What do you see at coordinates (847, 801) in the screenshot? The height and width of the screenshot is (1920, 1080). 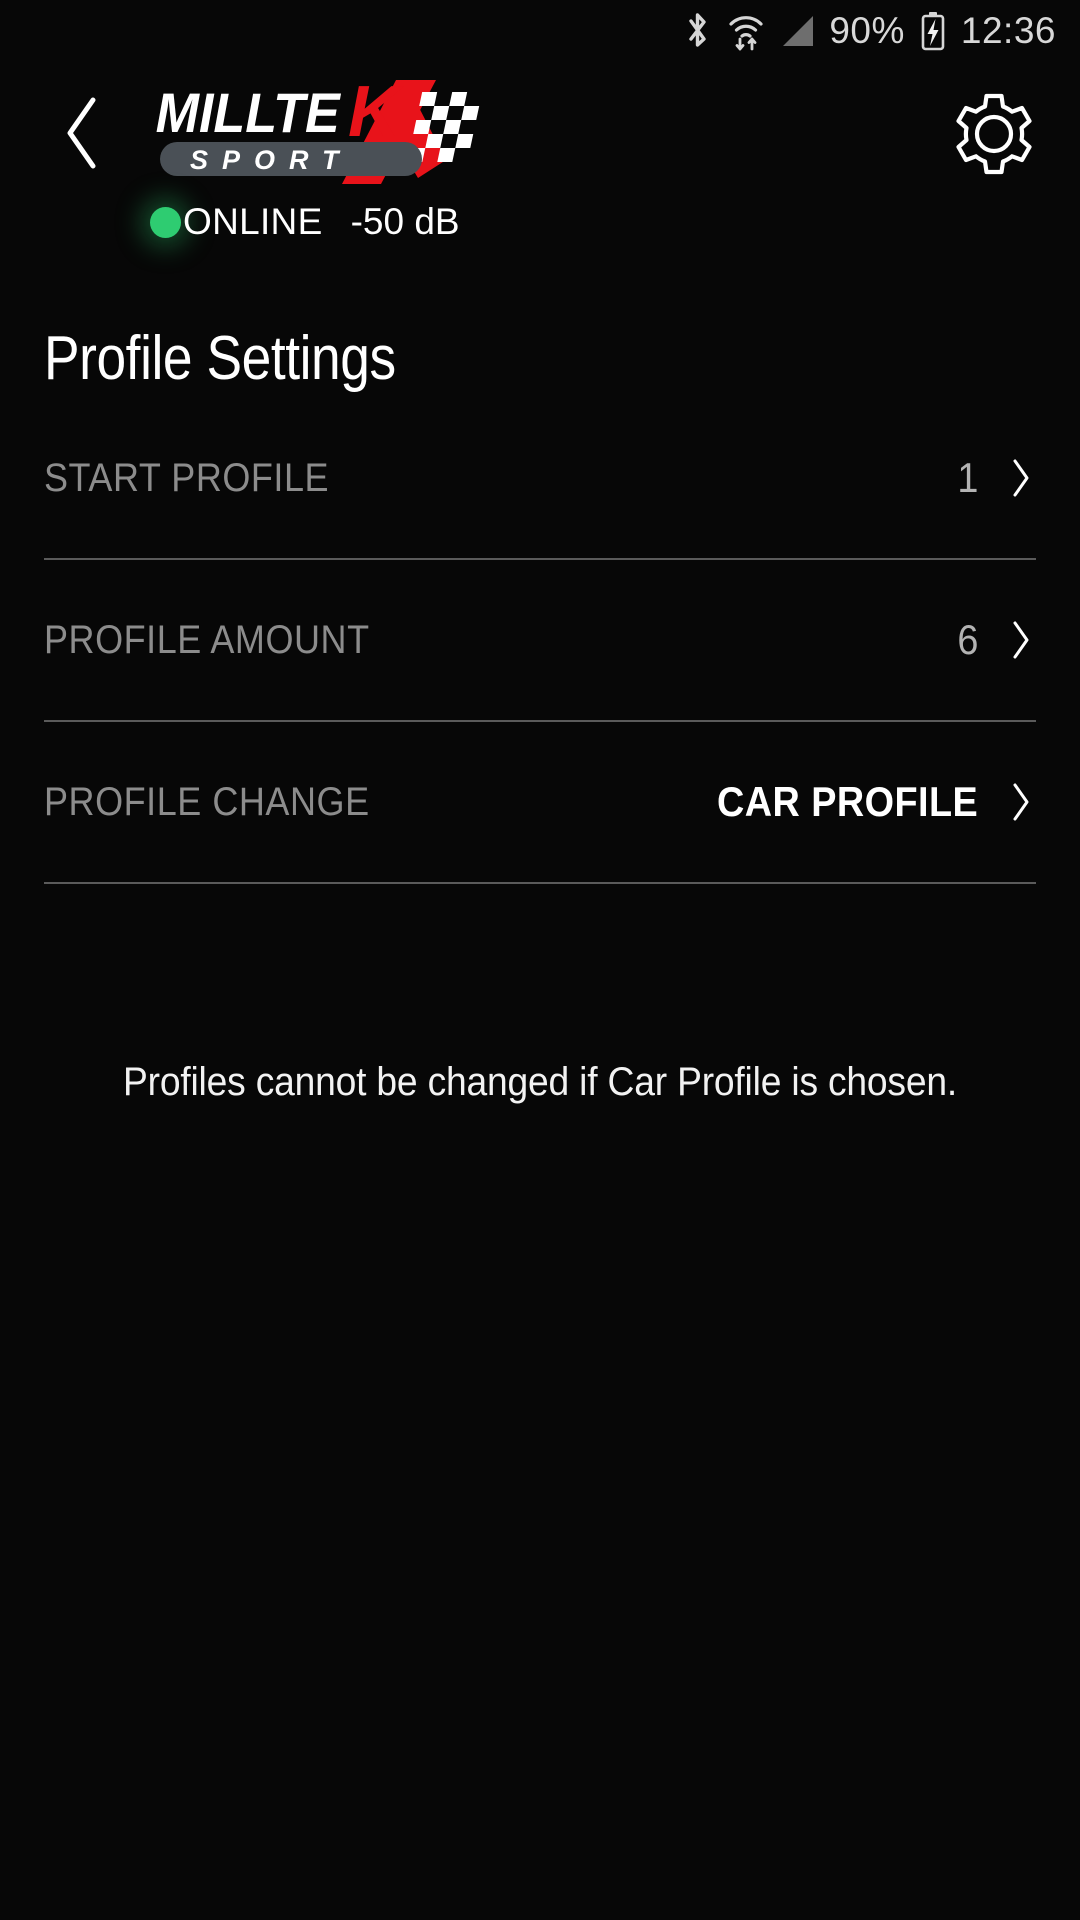 I see `row-value: CAR PROFILE` at bounding box center [847, 801].